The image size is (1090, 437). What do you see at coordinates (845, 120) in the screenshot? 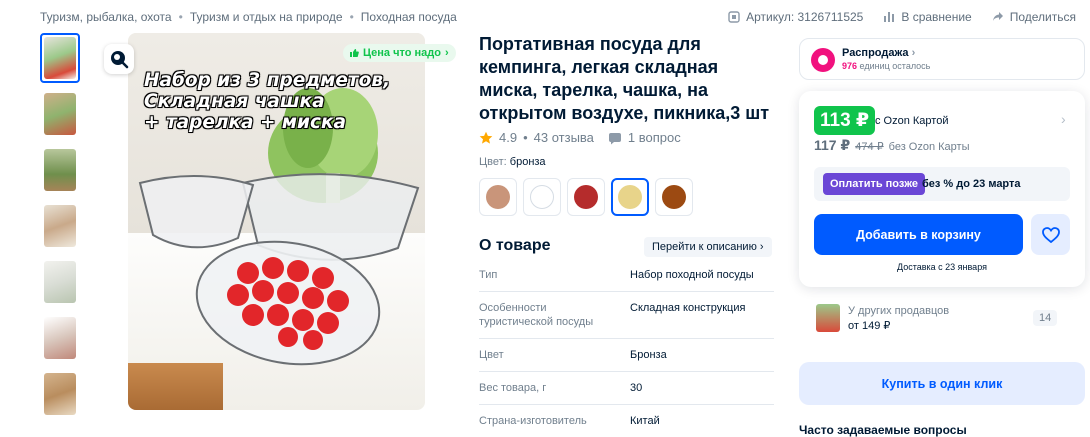
I see `card-price: 113 ₽` at bounding box center [845, 120].